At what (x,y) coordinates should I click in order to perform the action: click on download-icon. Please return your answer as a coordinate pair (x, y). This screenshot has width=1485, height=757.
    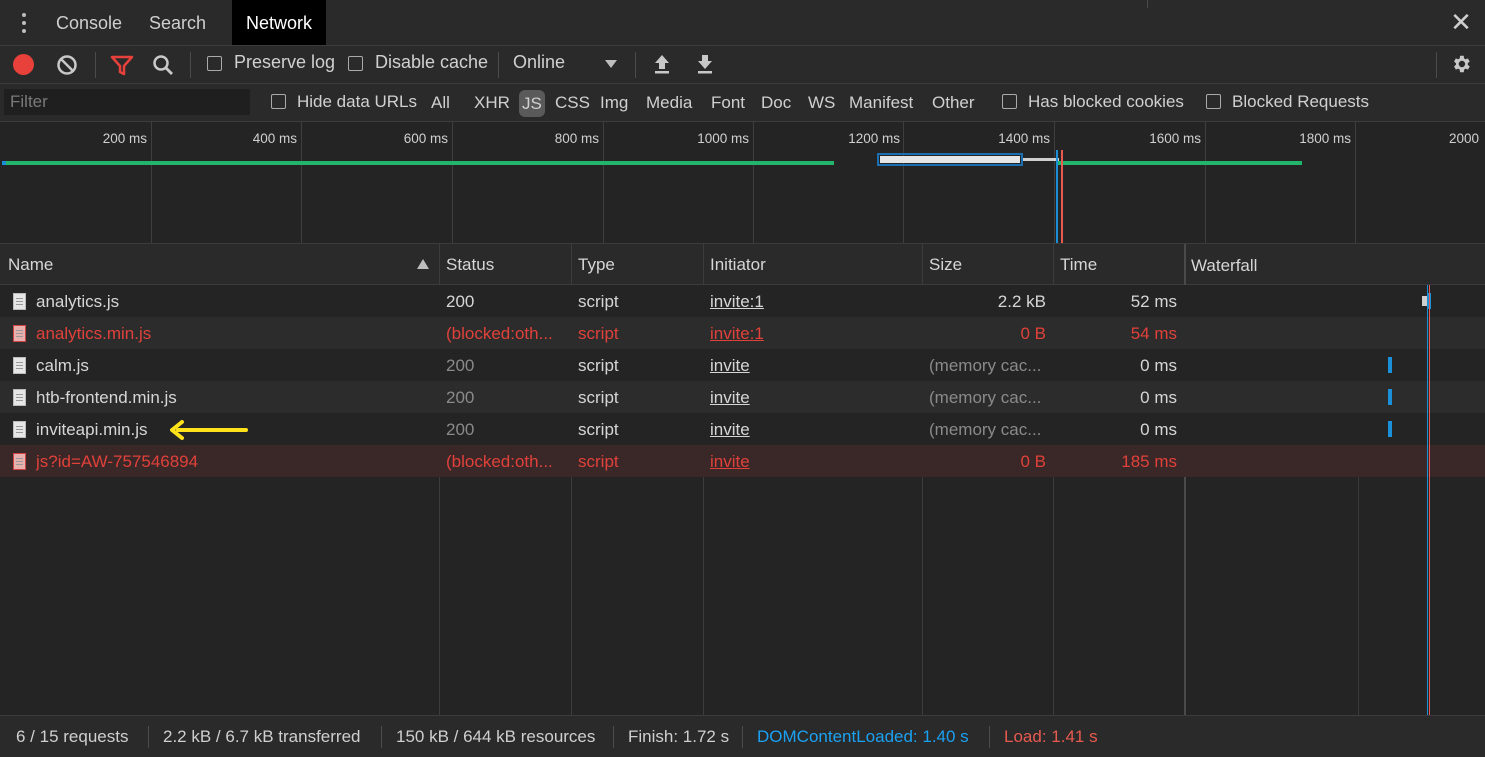
    Looking at the image, I should click on (705, 64).